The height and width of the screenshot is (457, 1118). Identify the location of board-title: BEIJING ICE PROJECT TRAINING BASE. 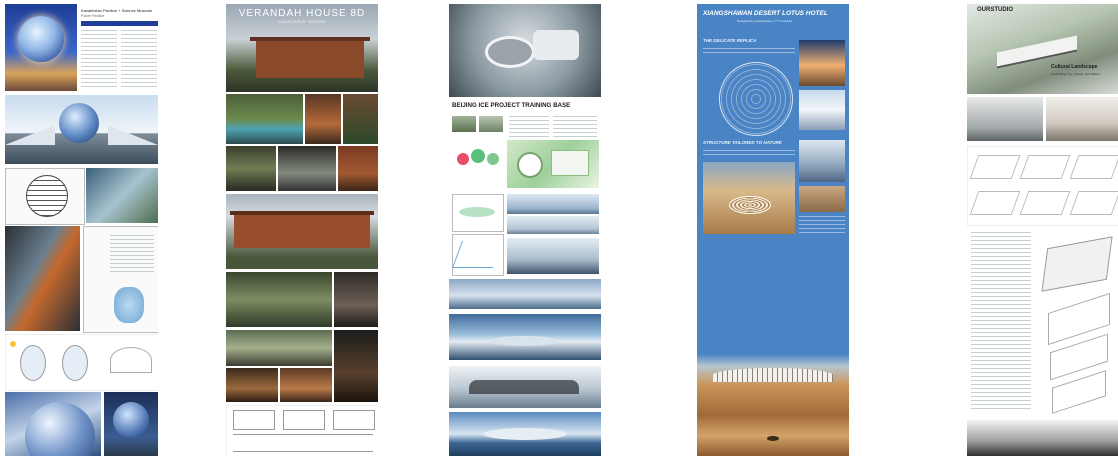
(511, 105).